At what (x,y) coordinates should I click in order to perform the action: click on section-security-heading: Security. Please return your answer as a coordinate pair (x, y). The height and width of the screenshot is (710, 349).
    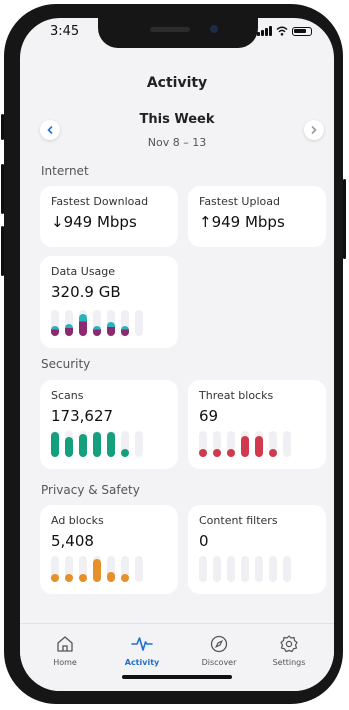
    Looking at the image, I should click on (66, 364).